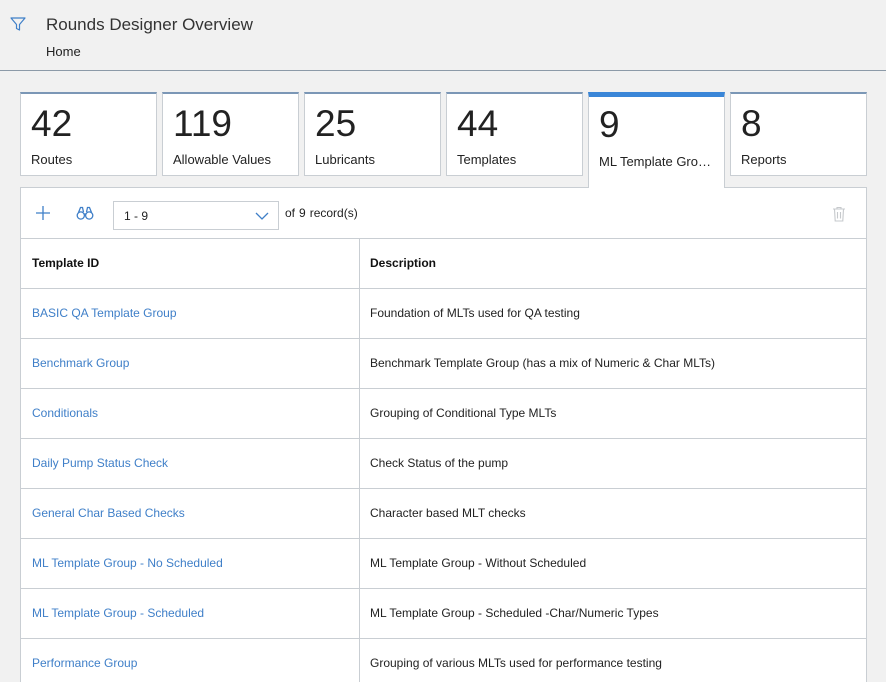 The width and height of the screenshot is (886, 682). Describe the element at coordinates (190, 660) in the screenshot. I see `template-id-cell: Performance Group` at that location.